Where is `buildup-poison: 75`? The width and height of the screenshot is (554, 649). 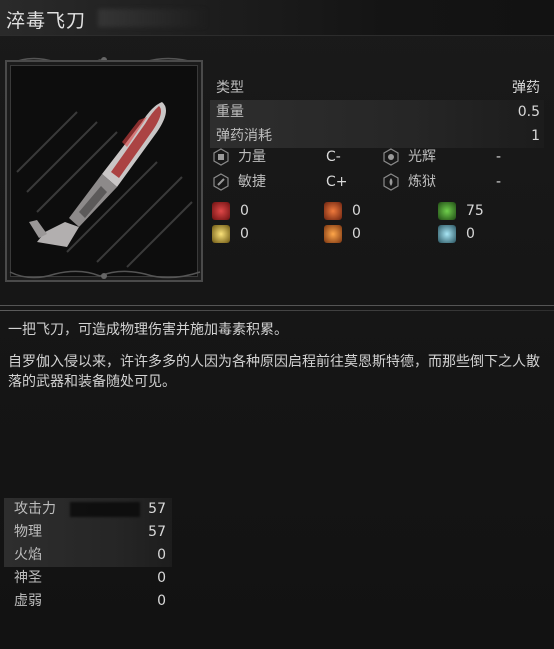 buildup-poison: 75 is located at coordinates (488, 211).